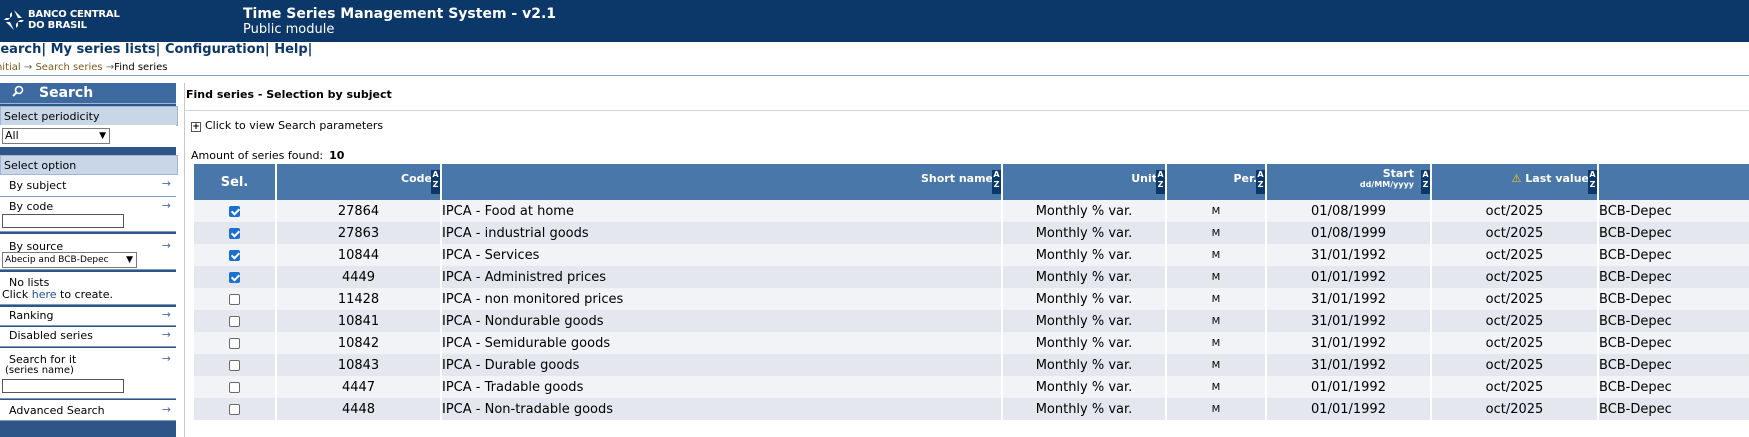 The height and width of the screenshot is (437, 1749). Describe the element at coordinates (102, 136) in the screenshot. I see `chevron-down-icon: ▼` at that location.